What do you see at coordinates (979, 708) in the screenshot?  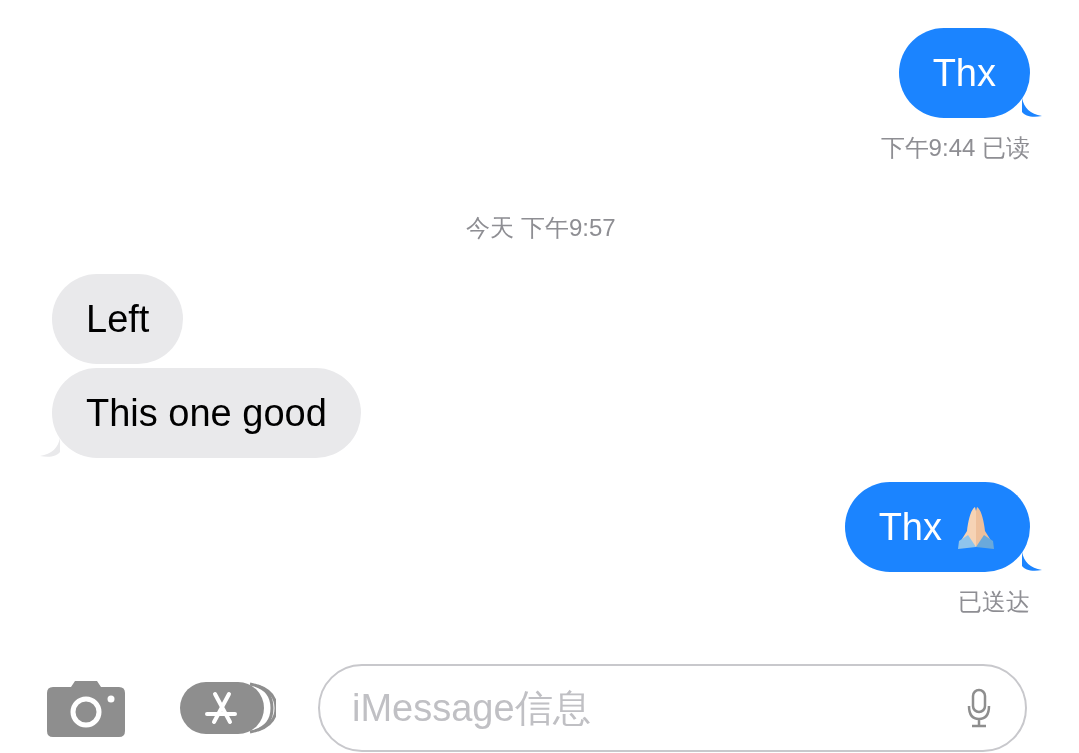 I see `microphone-icon` at bounding box center [979, 708].